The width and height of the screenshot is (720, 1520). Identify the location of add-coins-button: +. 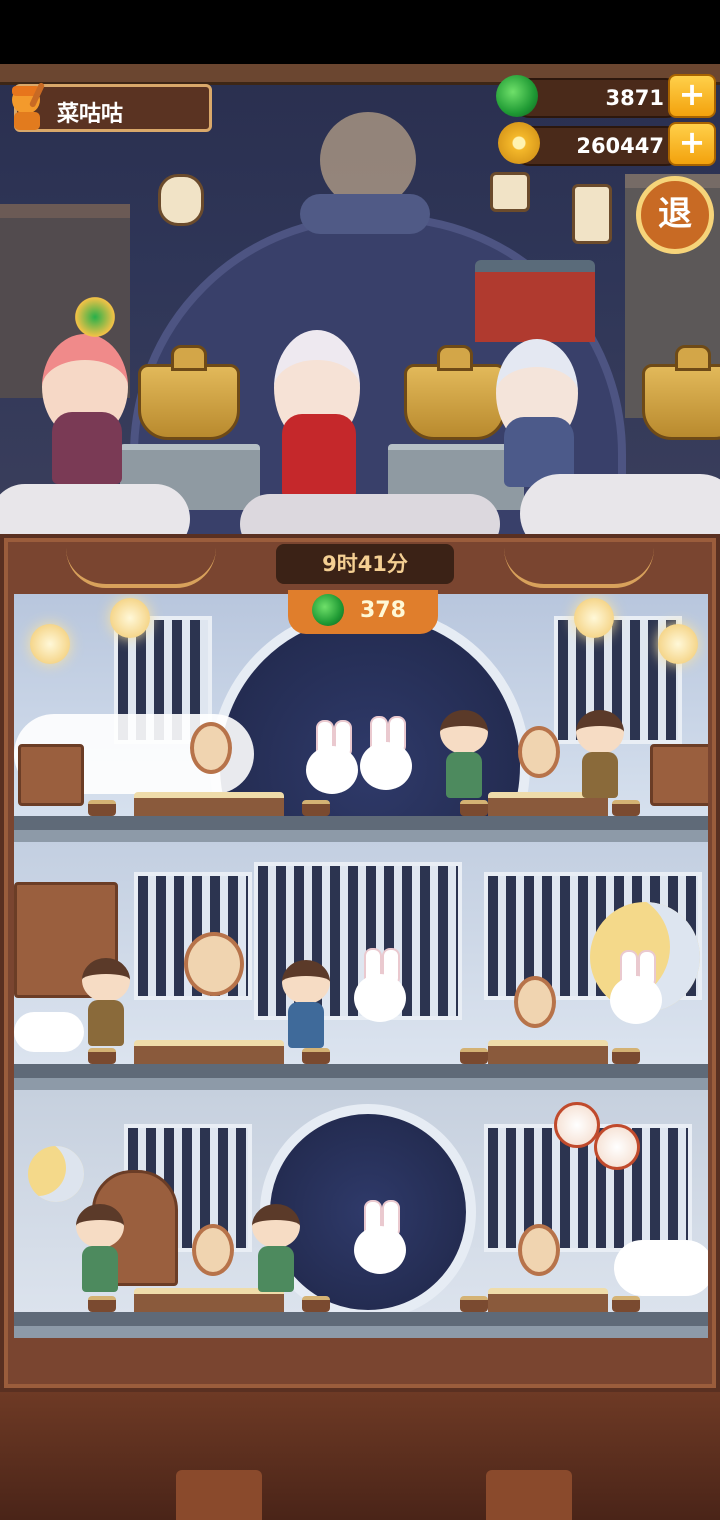
(692, 144).